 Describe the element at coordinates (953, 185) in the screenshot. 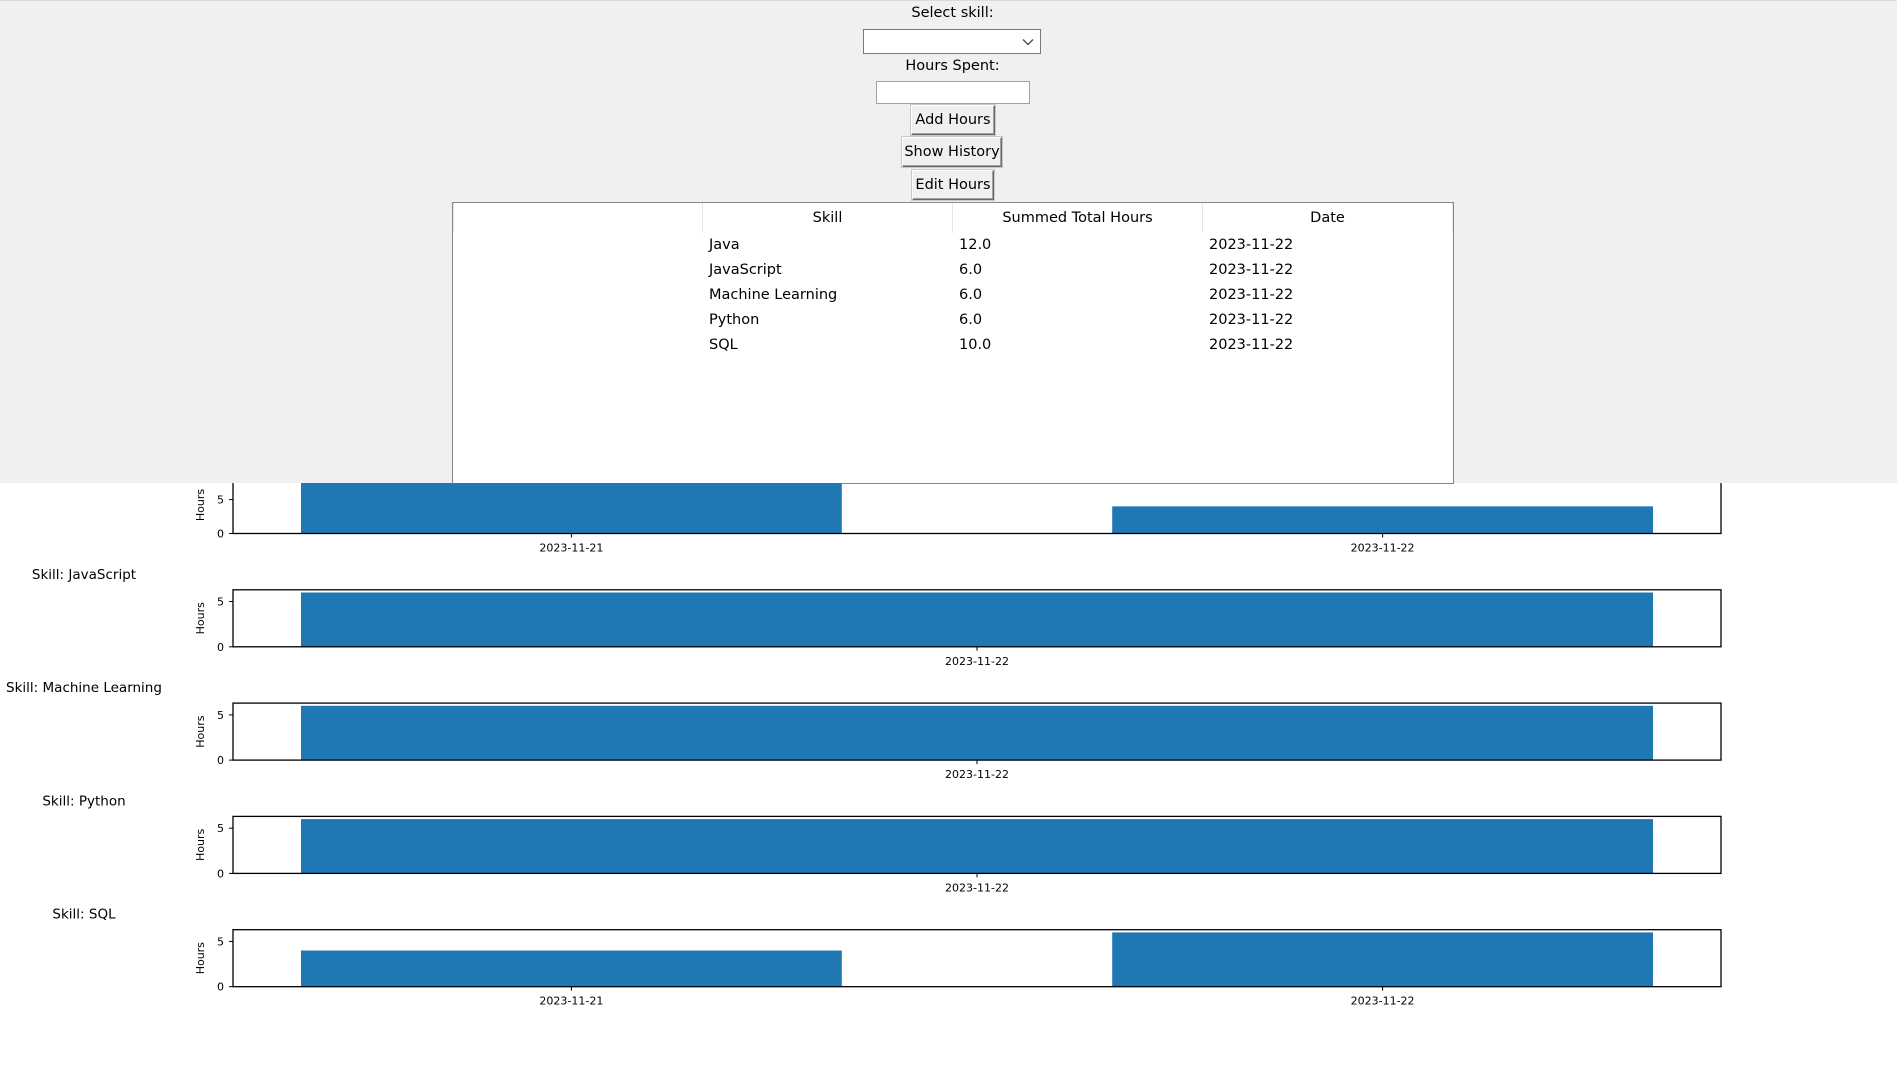

I see `edit-hours-button: Edit Hours` at that location.